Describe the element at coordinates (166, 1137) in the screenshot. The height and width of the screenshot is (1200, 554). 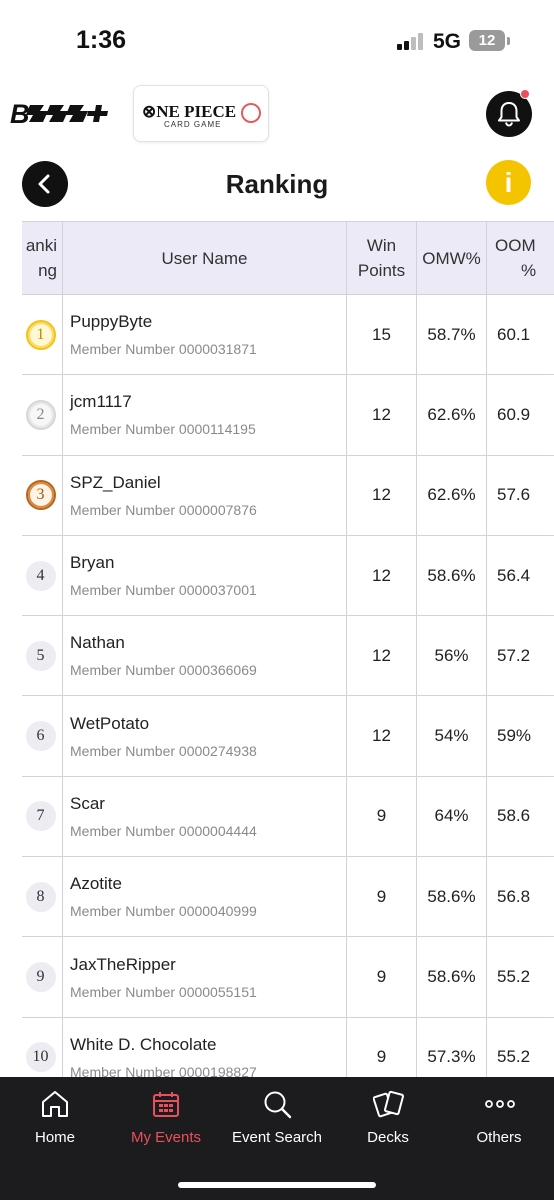
I see `nav-my-events-label: My Events` at that location.